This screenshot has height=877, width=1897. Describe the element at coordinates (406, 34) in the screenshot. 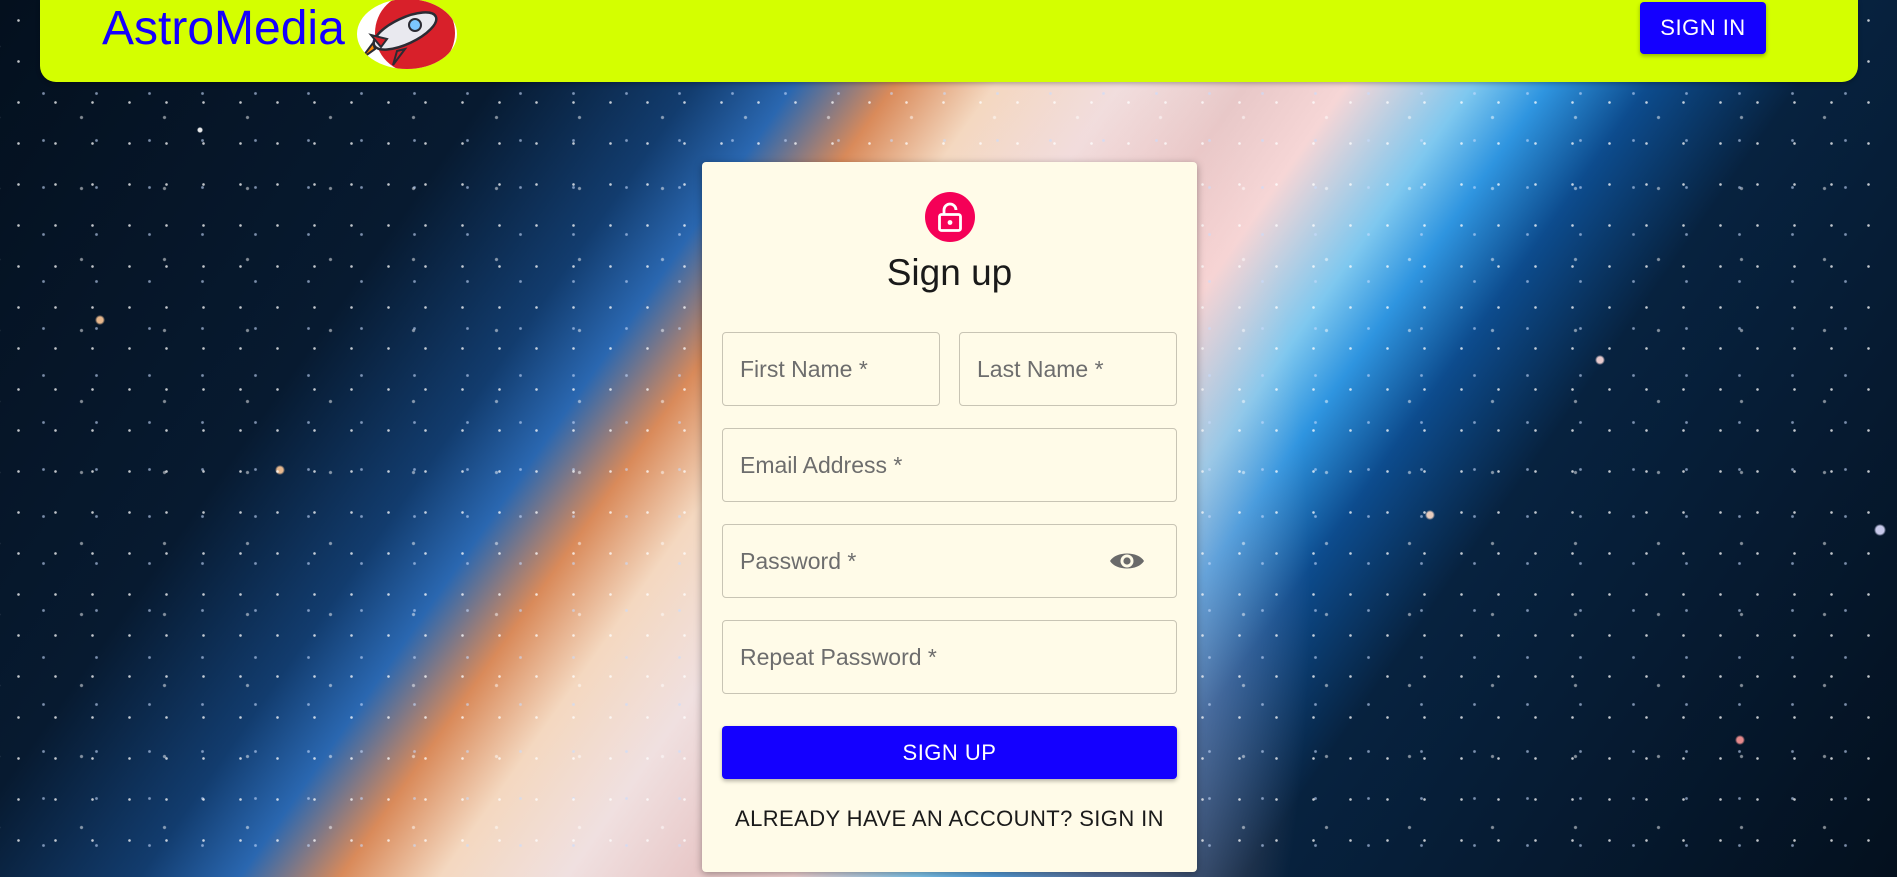

I see `rocket-logo-icon` at that location.